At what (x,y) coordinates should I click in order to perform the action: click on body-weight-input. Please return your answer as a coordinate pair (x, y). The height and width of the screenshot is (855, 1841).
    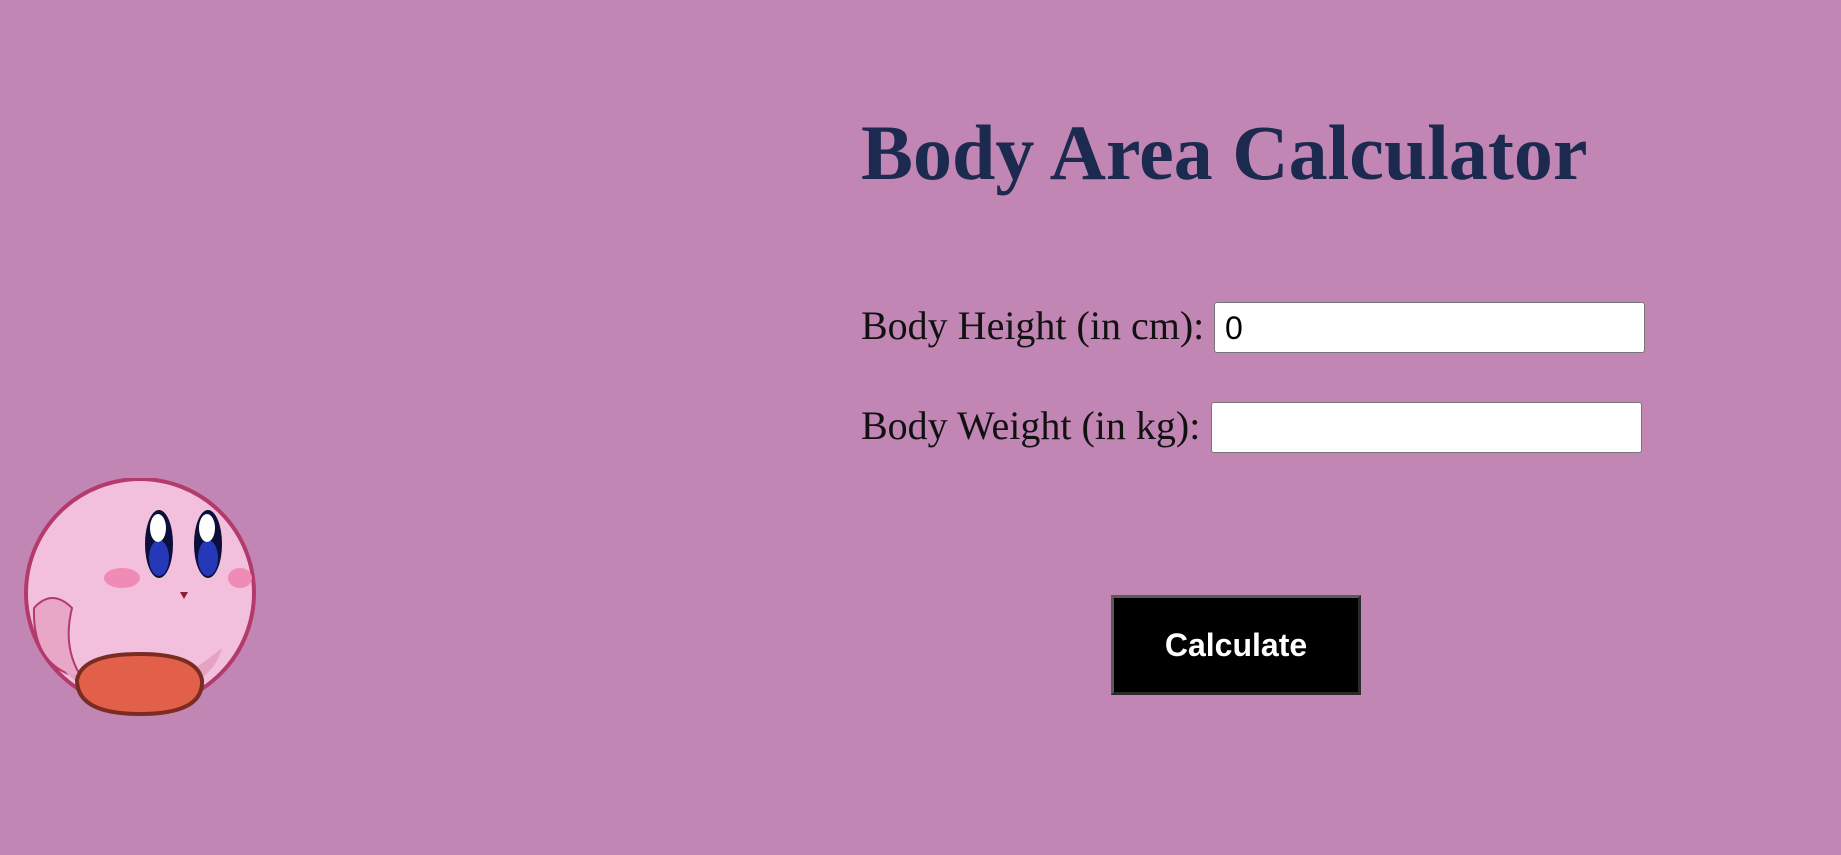
    Looking at the image, I should click on (1426, 427).